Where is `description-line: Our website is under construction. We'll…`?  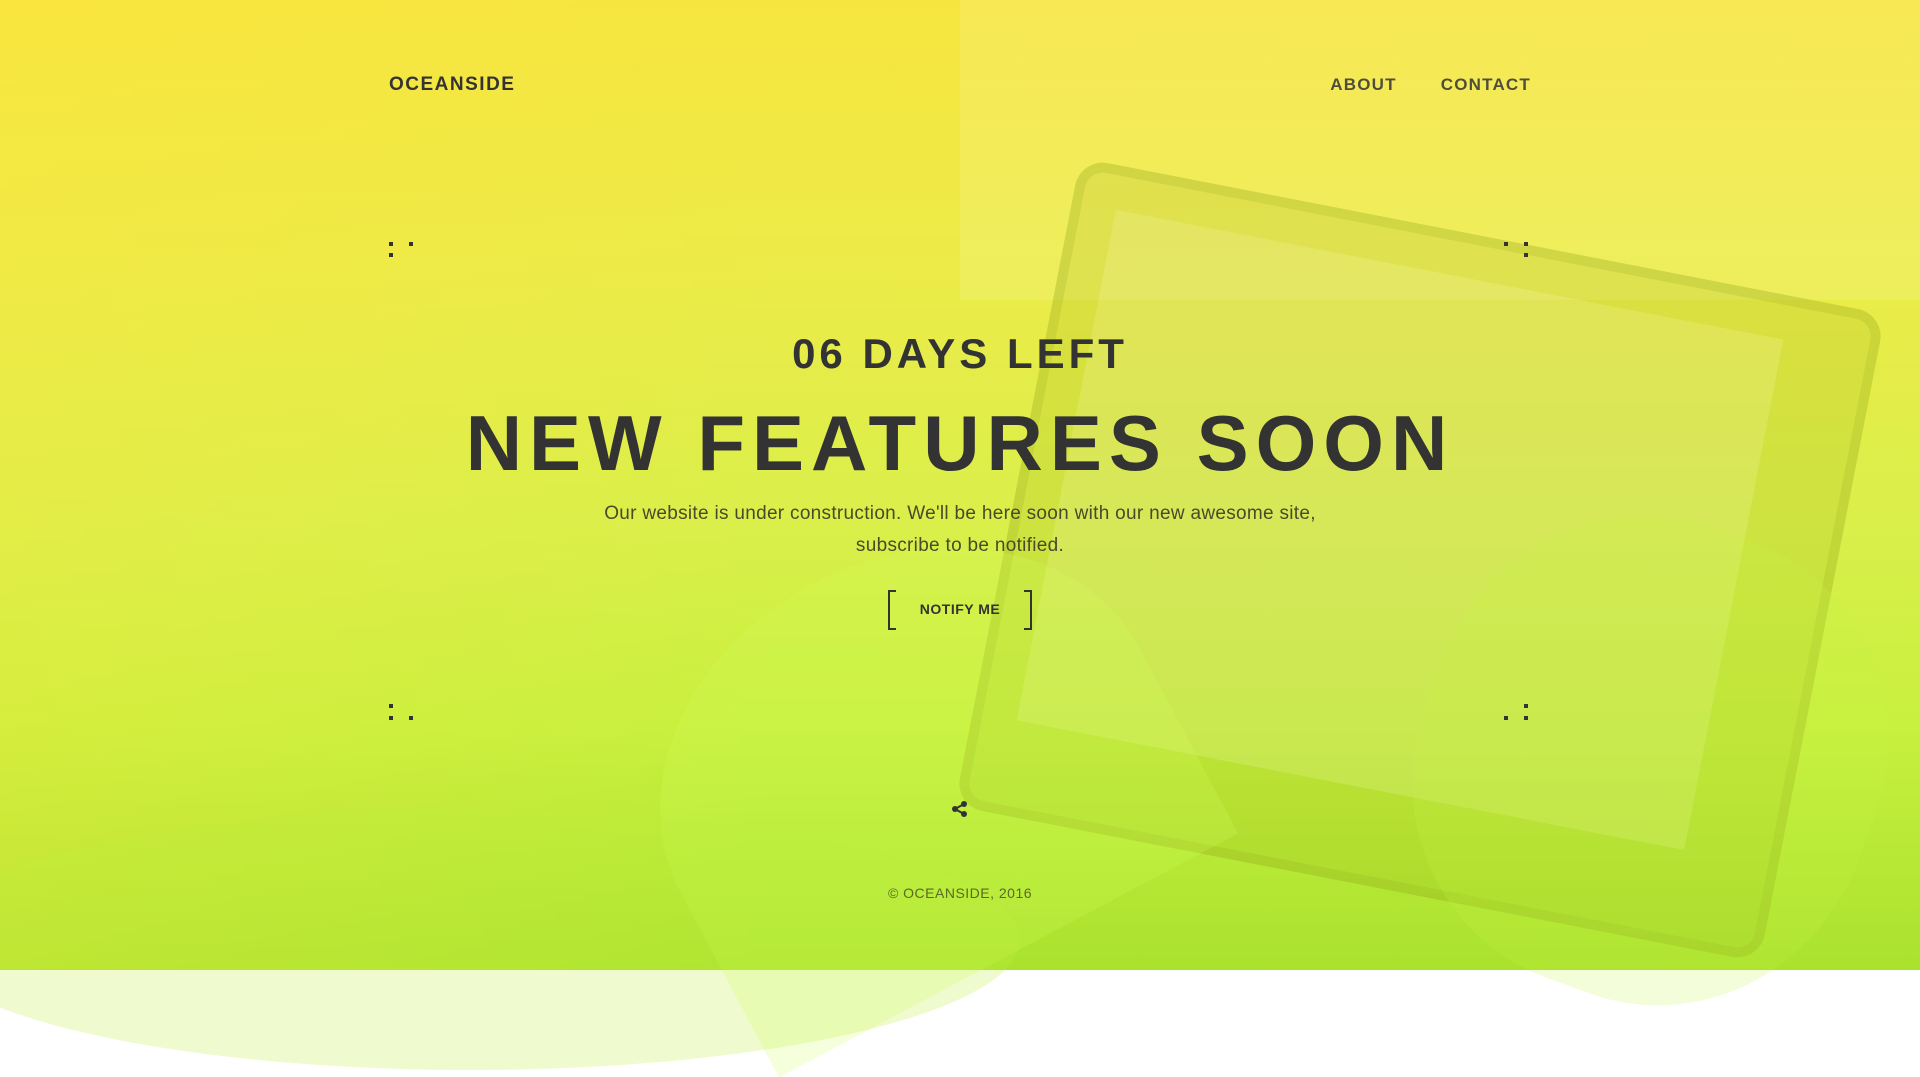 description-line: Our website is under construction. We'll… is located at coordinates (960, 513).